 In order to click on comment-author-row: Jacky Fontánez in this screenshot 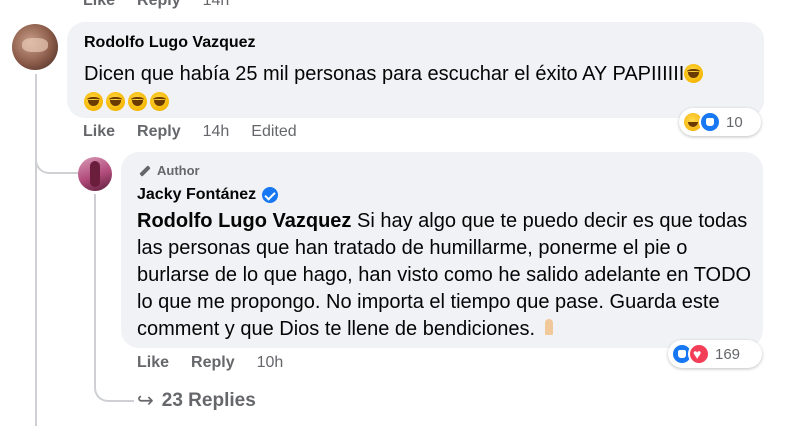, I will do `click(208, 195)`.